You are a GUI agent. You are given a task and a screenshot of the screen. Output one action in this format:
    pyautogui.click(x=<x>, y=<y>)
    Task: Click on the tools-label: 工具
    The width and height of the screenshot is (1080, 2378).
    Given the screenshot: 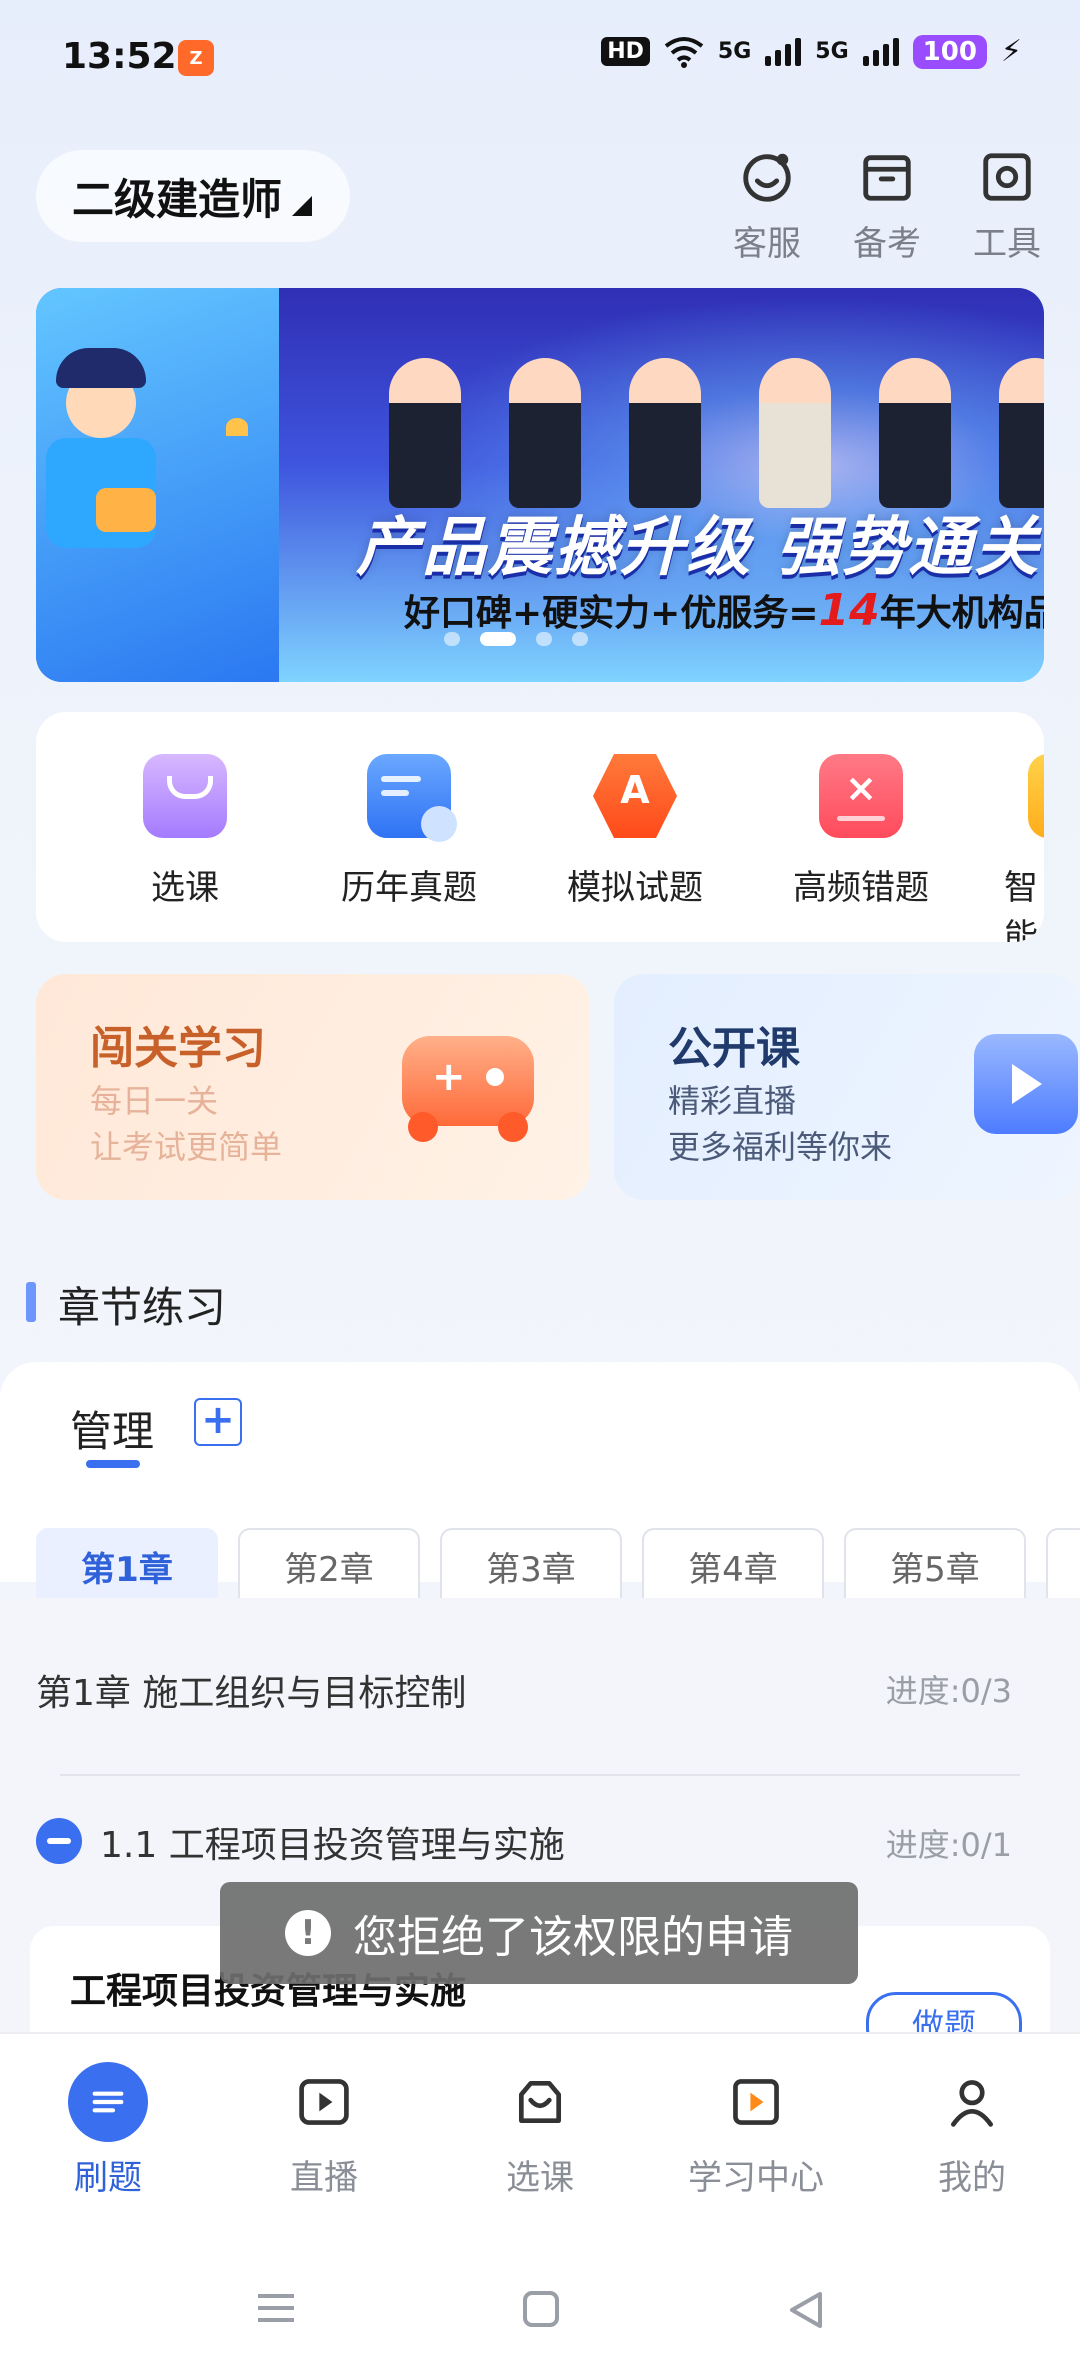 What is the action you would take?
    pyautogui.click(x=1007, y=244)
    